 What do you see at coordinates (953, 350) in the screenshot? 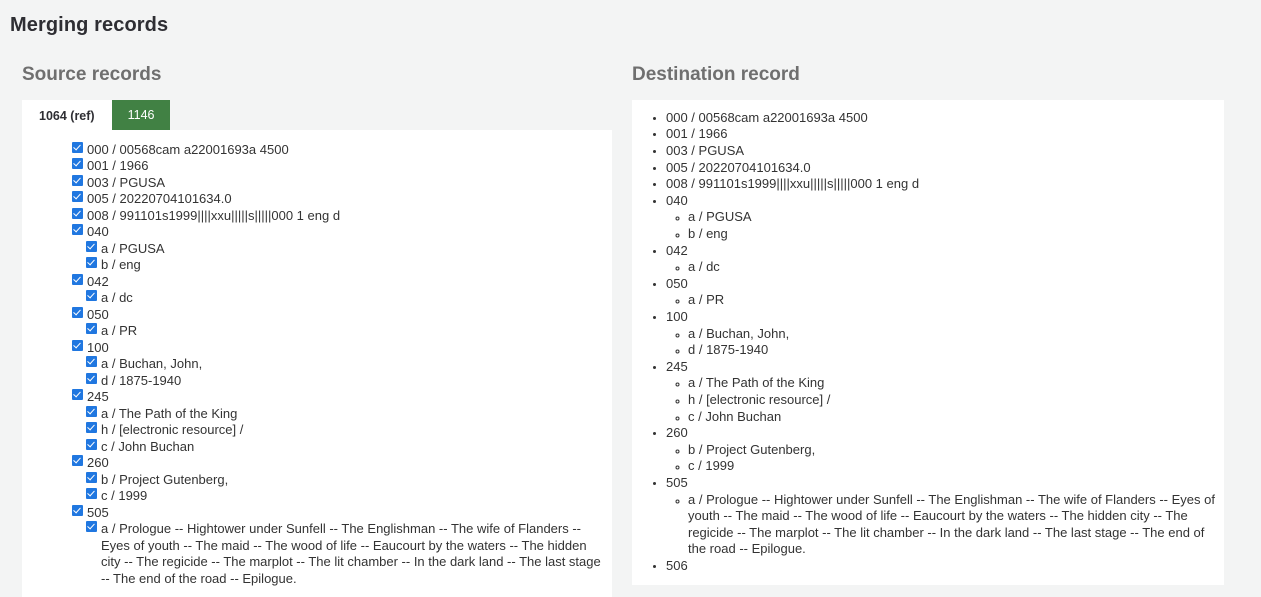
I see `destination-subfield-row: d / 1875-1940` at bounding box center [953, 350].